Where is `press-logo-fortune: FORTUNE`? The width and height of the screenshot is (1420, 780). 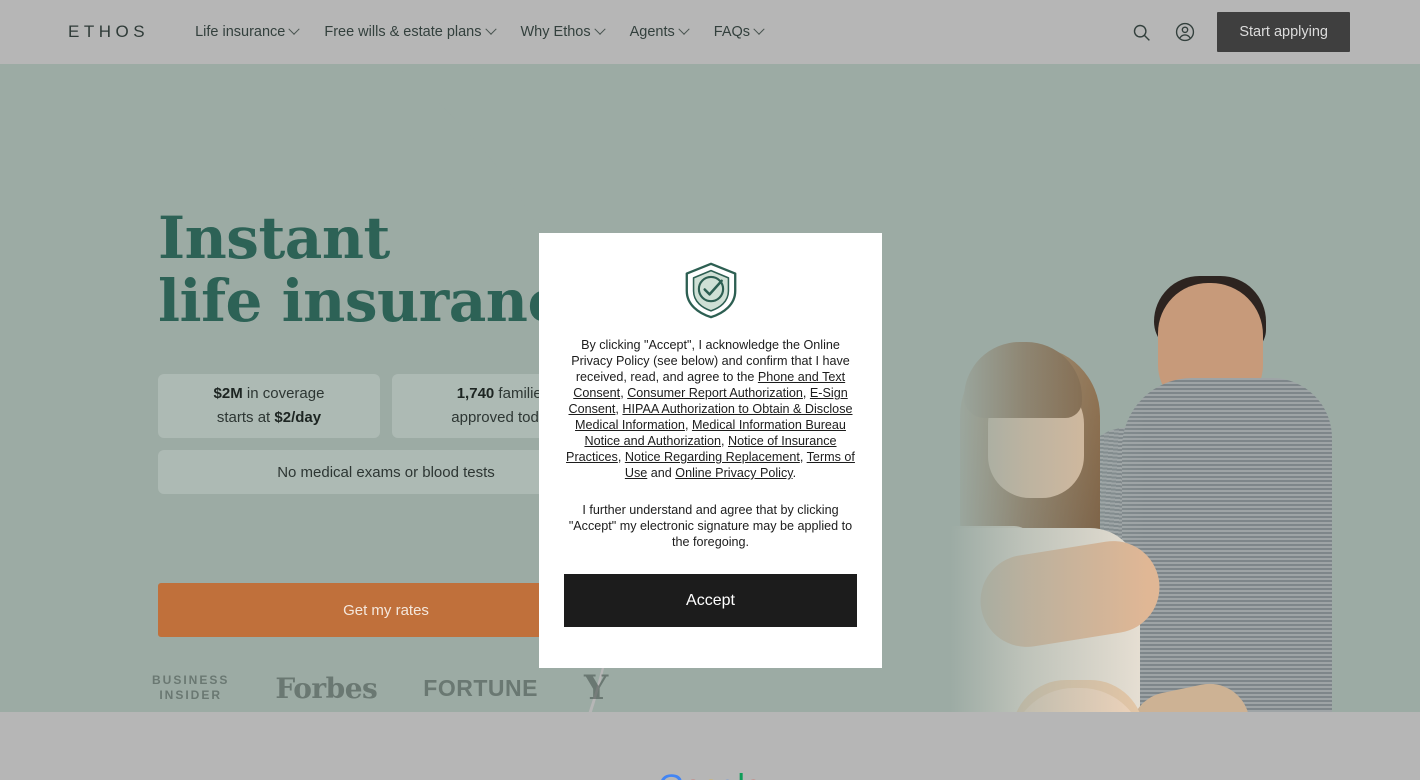
press-logo-fortune: FORTUNE is located at coordinates (480, 687).